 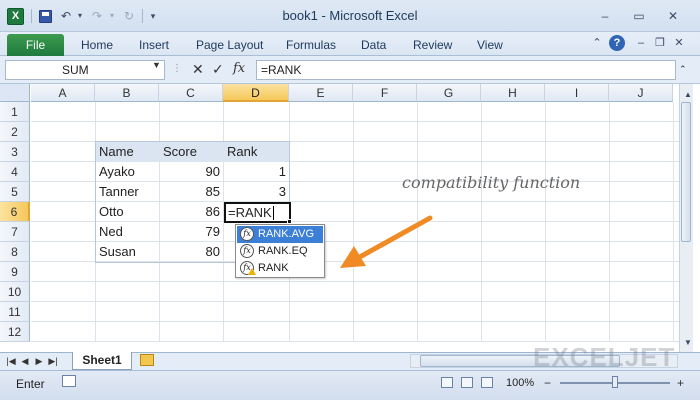 What do you see at coordinates (385, 93) in the screenshot?
I see `column-header-f: F` at bounding box center [385, 93].